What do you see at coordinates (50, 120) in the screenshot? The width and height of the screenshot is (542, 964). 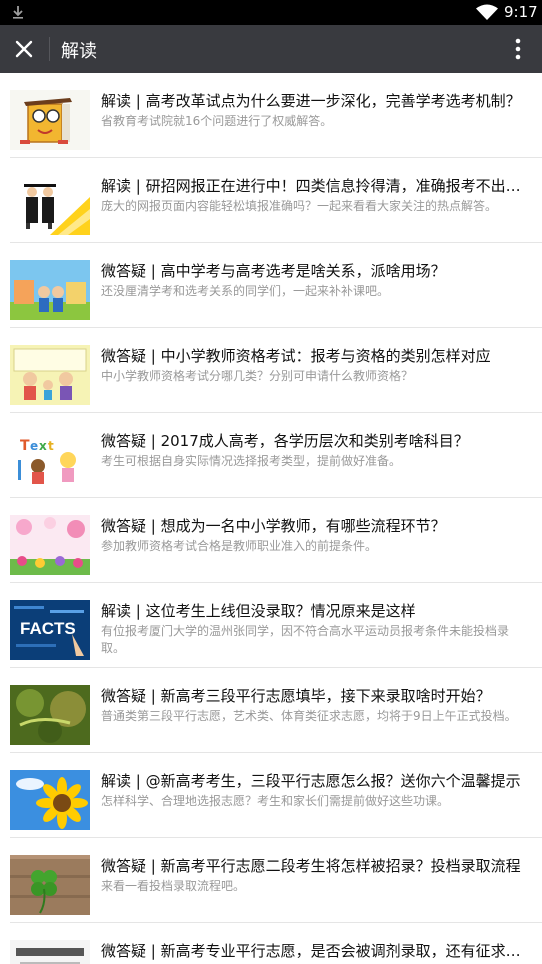 I see `cartoon-book-thumbnail` at bounding box center [50, 120].